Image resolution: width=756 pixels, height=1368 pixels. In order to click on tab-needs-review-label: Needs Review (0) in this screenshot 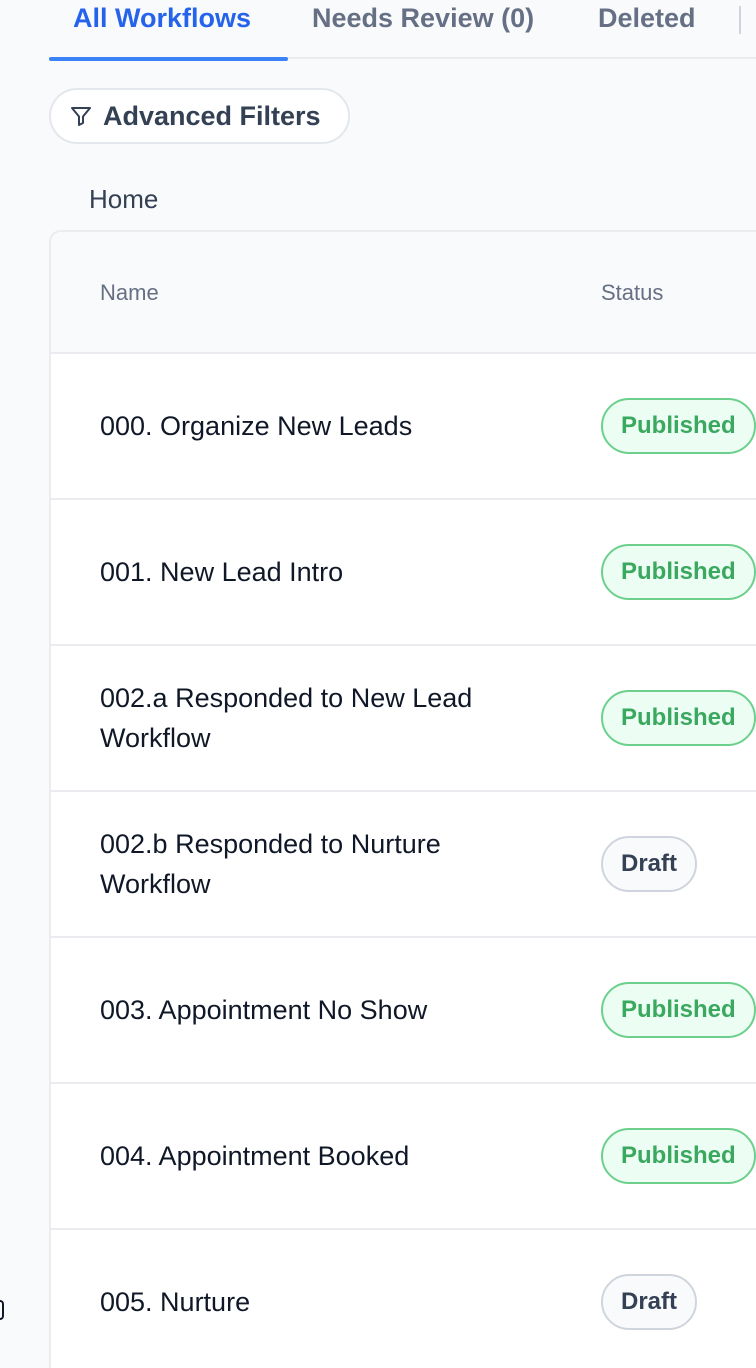, I will do `click(423, 18)`.